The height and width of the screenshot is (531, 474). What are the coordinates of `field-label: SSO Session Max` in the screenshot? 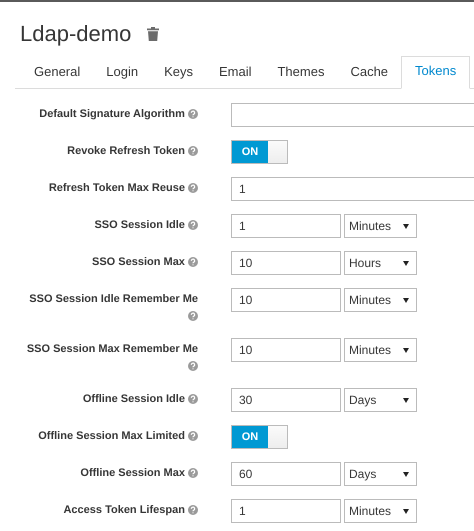 It's located at (138, 262).